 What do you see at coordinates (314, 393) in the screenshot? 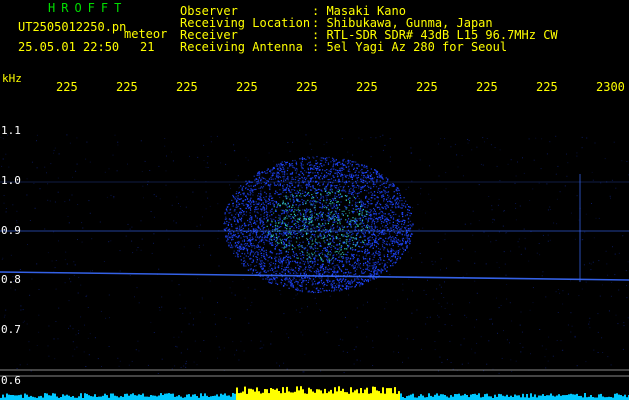
I see `spectrum-bar` at bounding box center [314, 393].